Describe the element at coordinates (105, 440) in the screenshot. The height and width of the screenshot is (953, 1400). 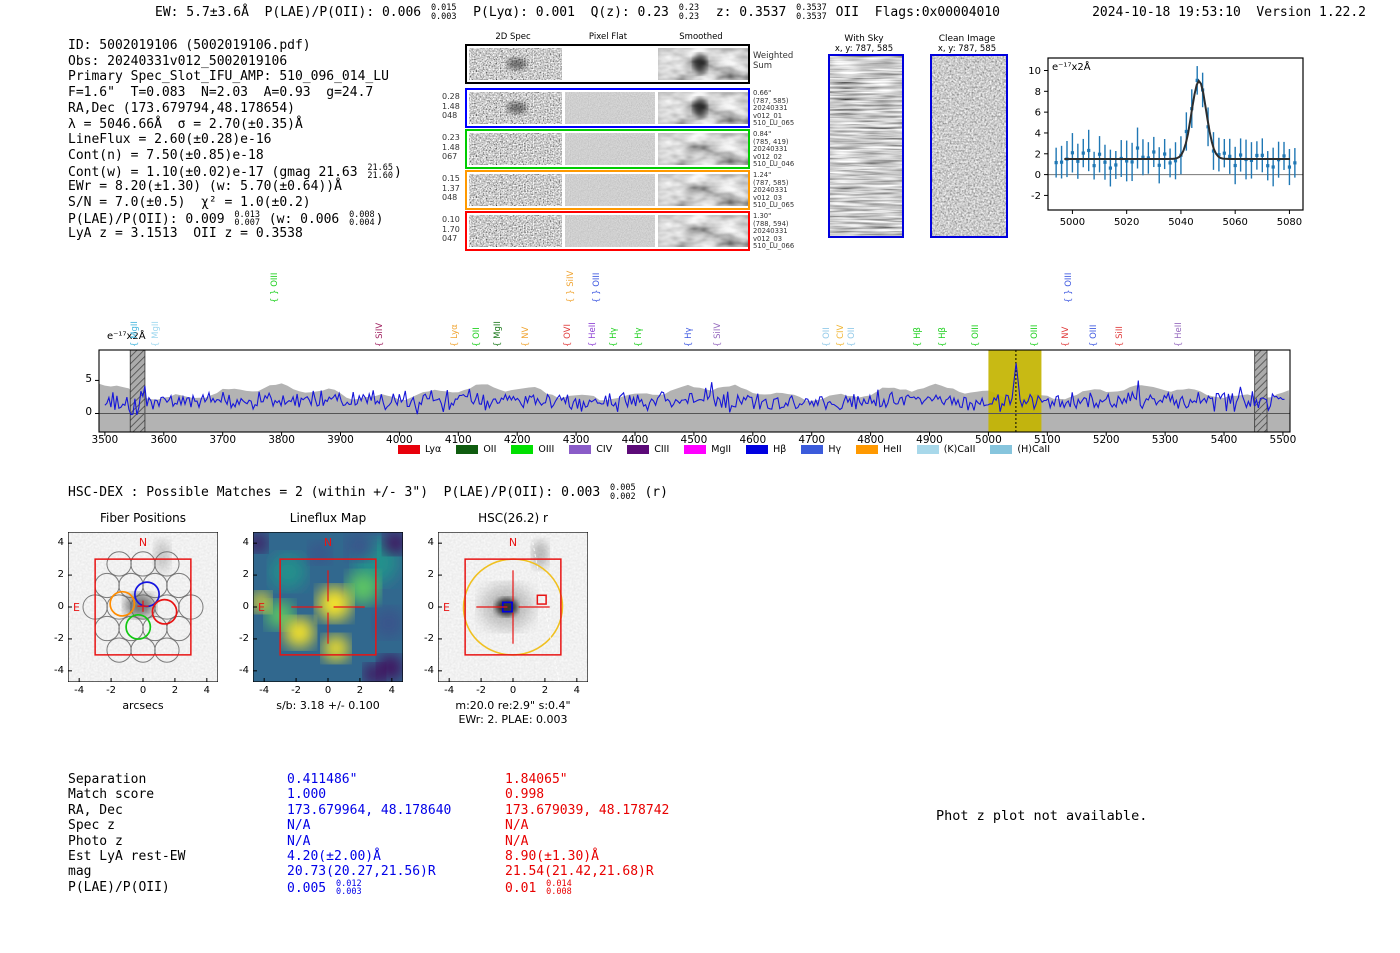
I see `main-xtick-label: 3500` at that location.